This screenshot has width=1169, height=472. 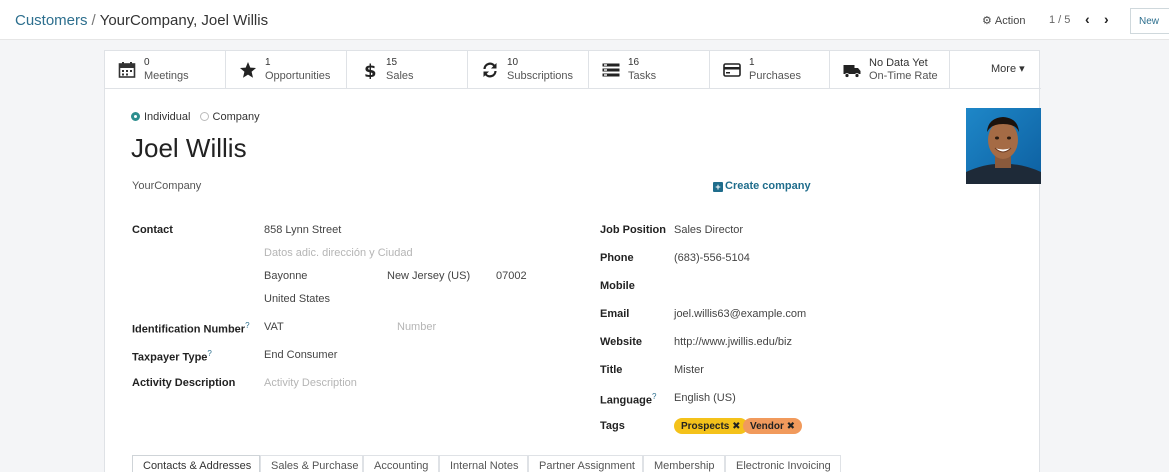 What do you see at coordinates (615, 314) in the screenshot?
I see `email-label: Email` at bounding box center [615, 314].